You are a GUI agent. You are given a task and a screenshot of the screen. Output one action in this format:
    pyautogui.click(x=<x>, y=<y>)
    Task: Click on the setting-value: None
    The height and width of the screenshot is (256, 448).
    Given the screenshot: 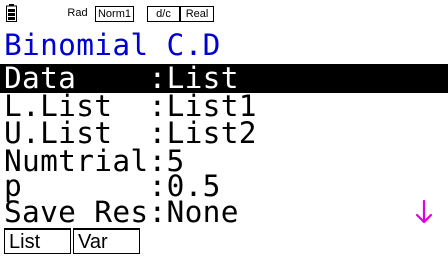 What is the action you would take?
    pyautogui.click(x=202, y=212)
    